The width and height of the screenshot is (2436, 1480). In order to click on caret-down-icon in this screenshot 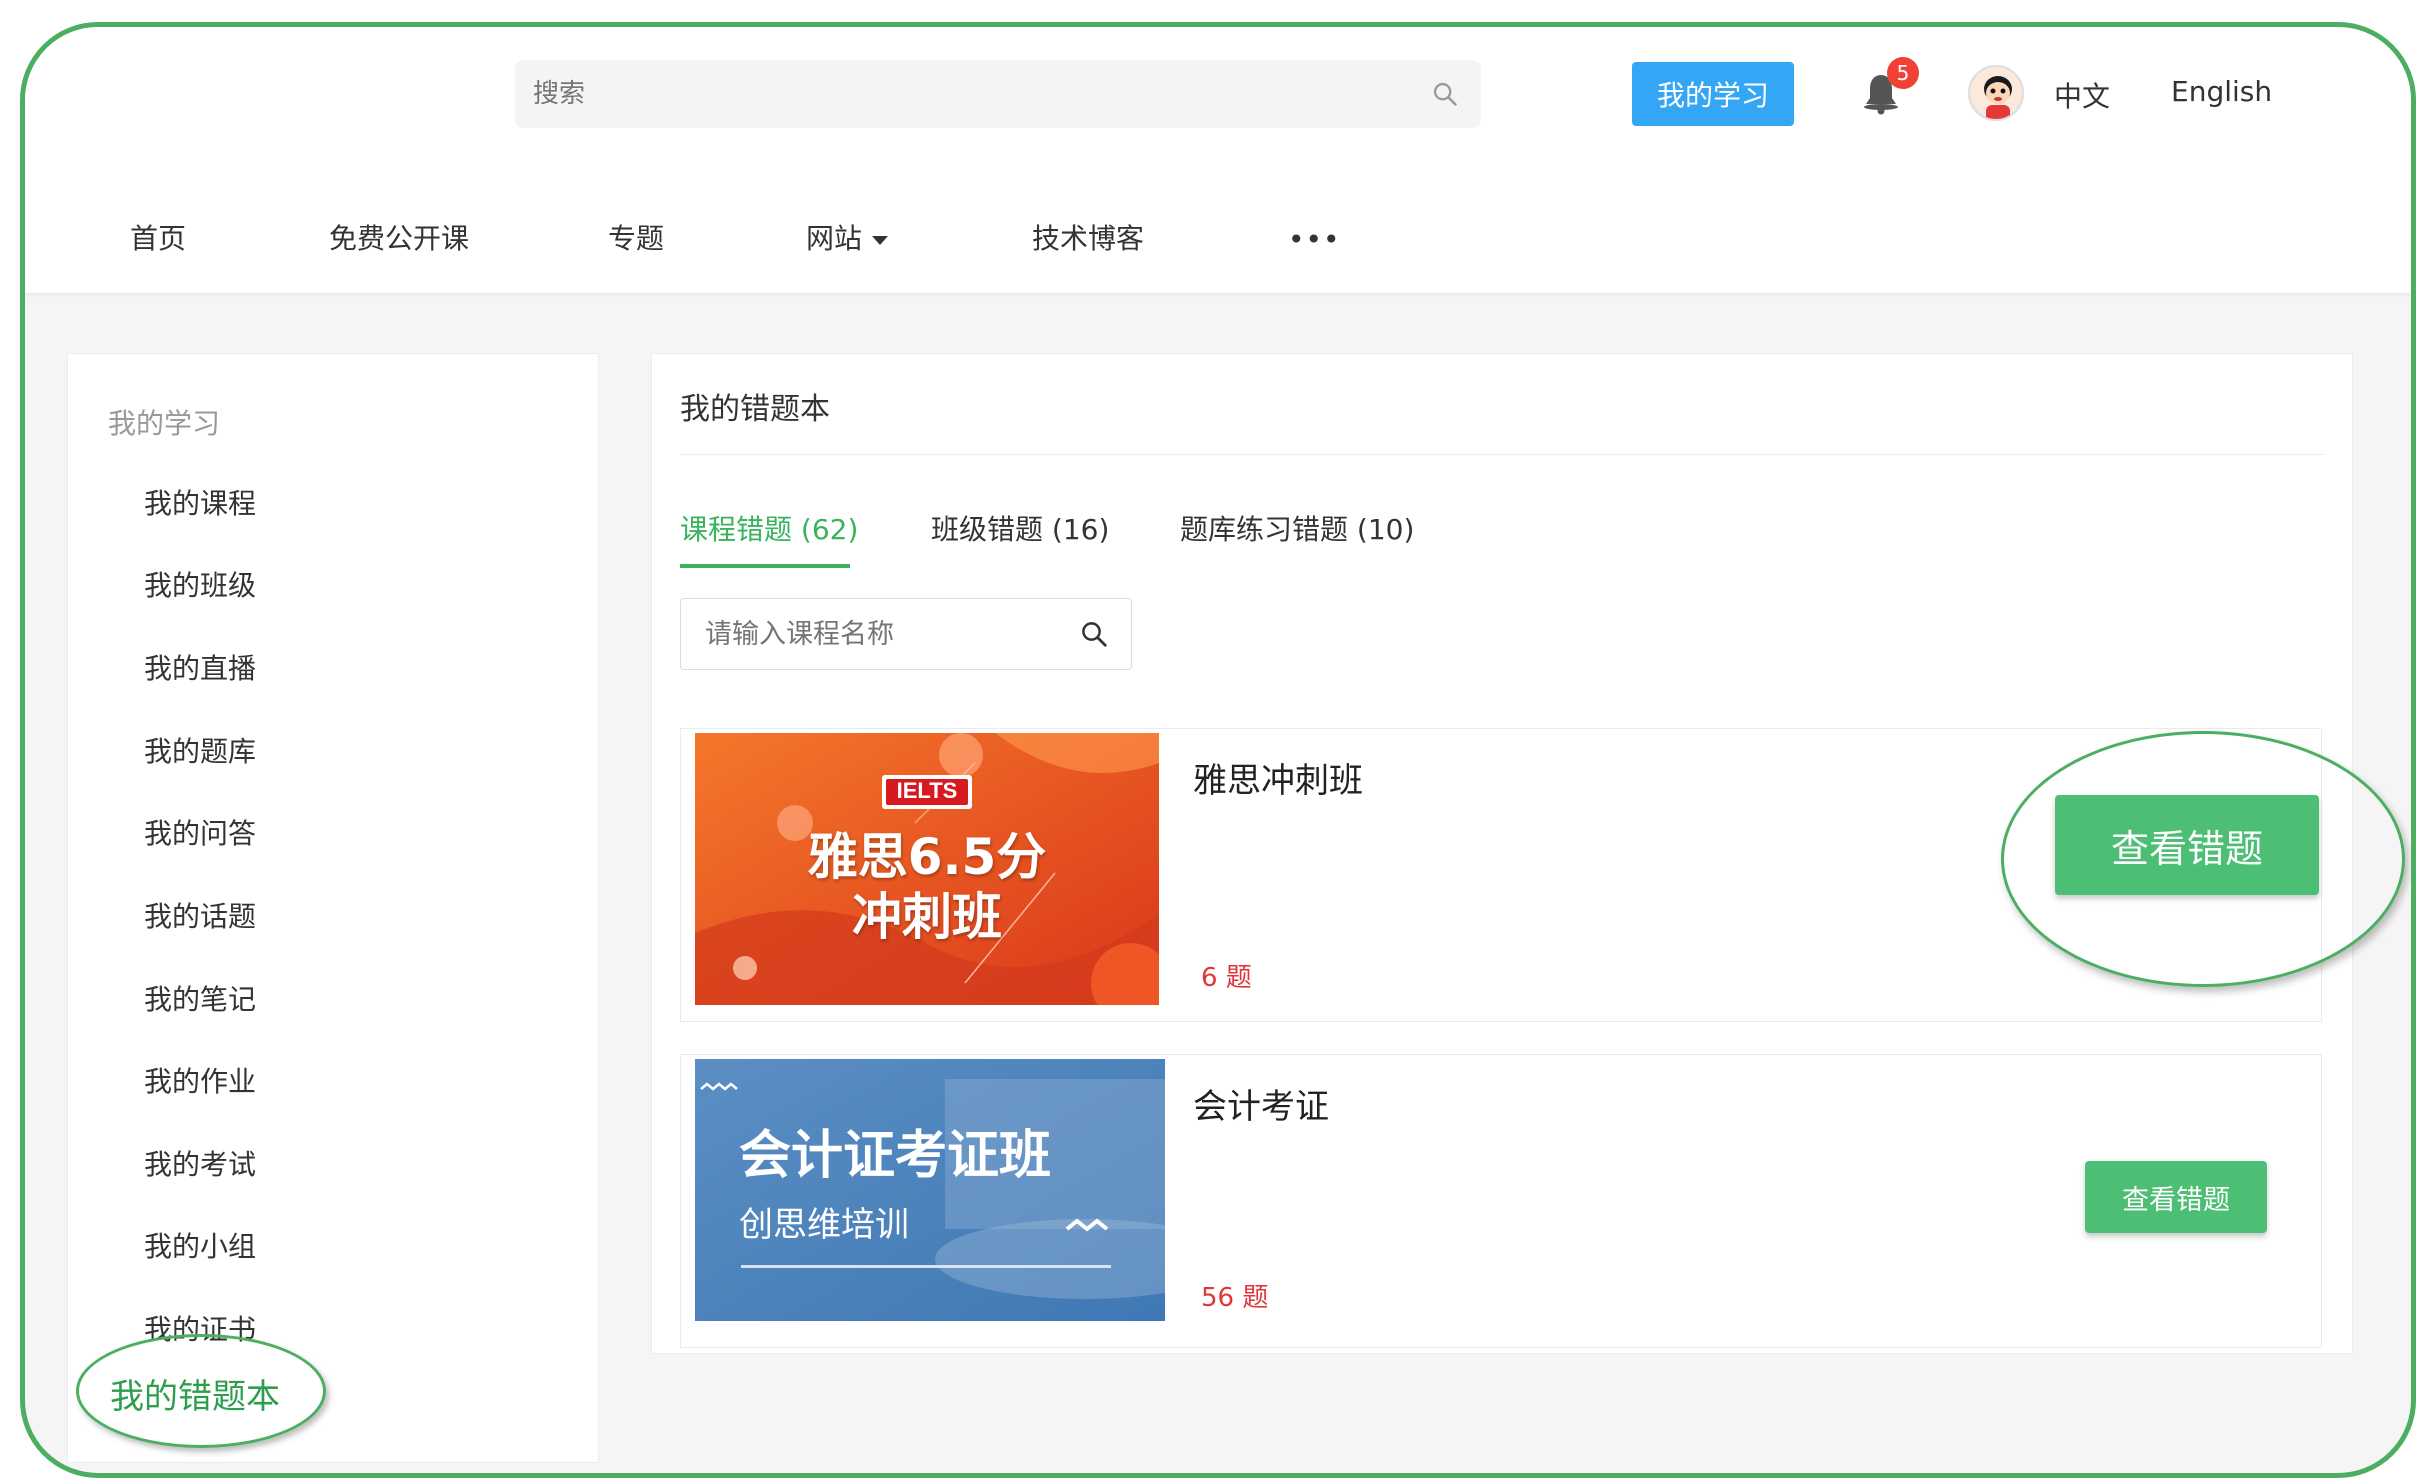, I will do `click(880, 240)`.